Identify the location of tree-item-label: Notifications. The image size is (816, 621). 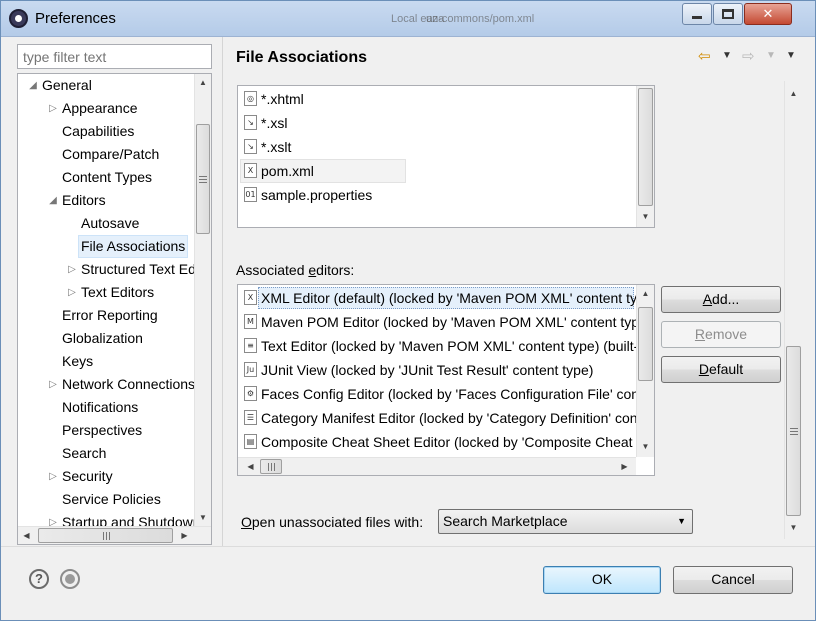
(100, 407).